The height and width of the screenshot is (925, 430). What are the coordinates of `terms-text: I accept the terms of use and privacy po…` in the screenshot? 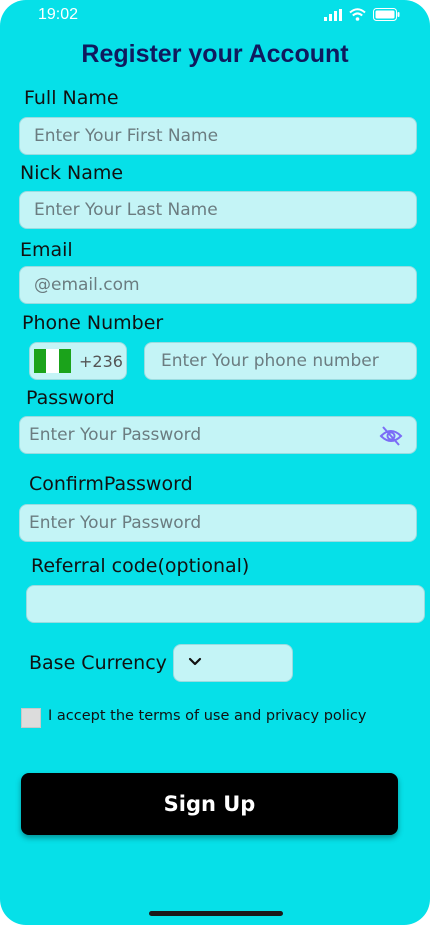 It's located at (207, 716).